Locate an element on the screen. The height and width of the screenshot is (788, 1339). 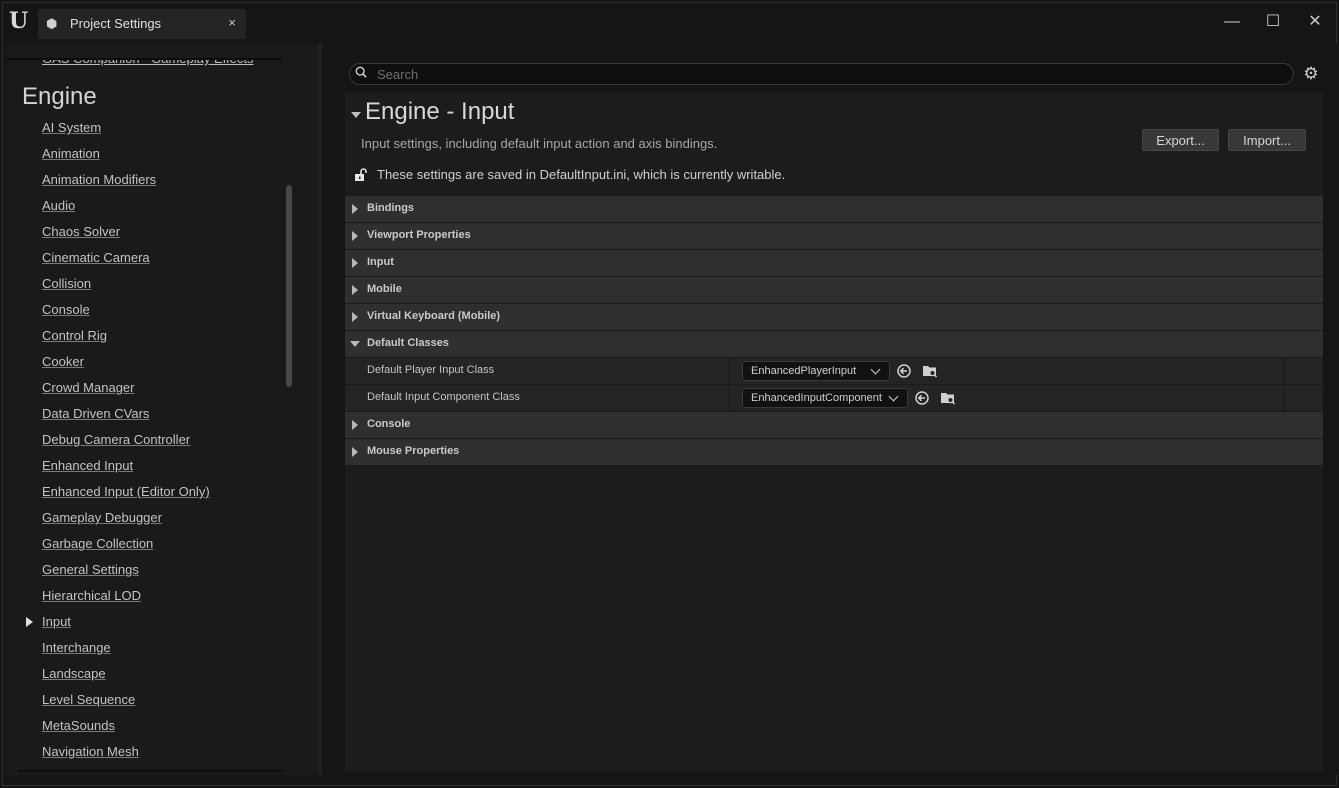
nav-item-debug-camera-controller: Debug Camera Controller is located at coordinates (126, 444).